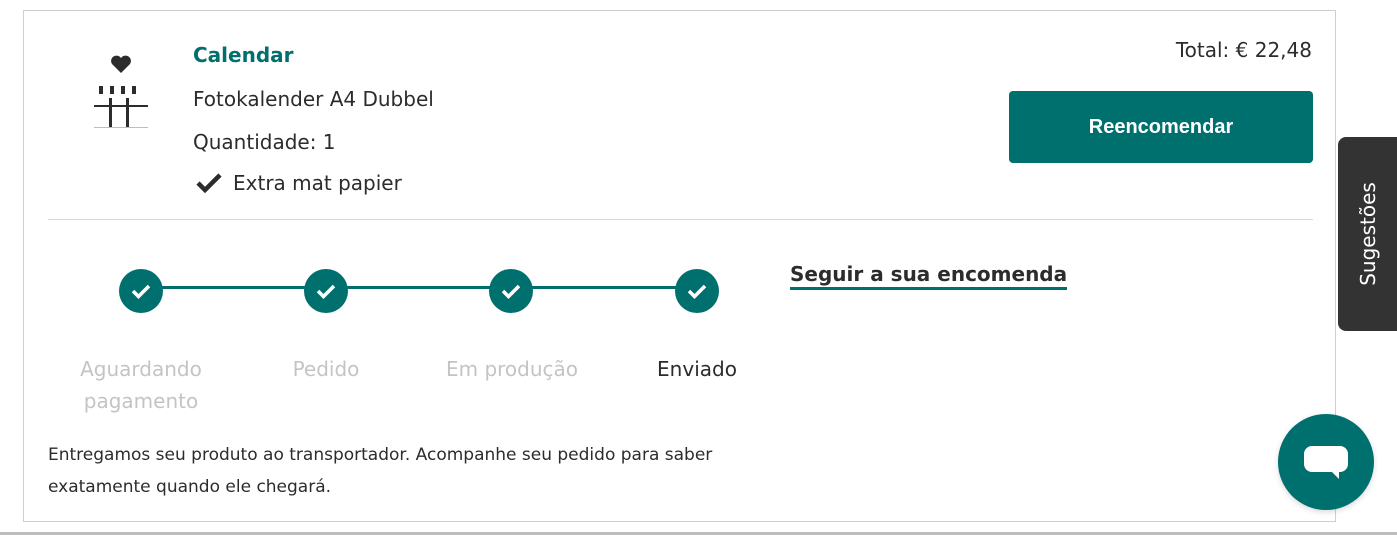  What do you see at coordinates (929, 276) in the screenshot?
I see `track-order-link: Seguir a sua encomenda` at bounding box center [929, 276].